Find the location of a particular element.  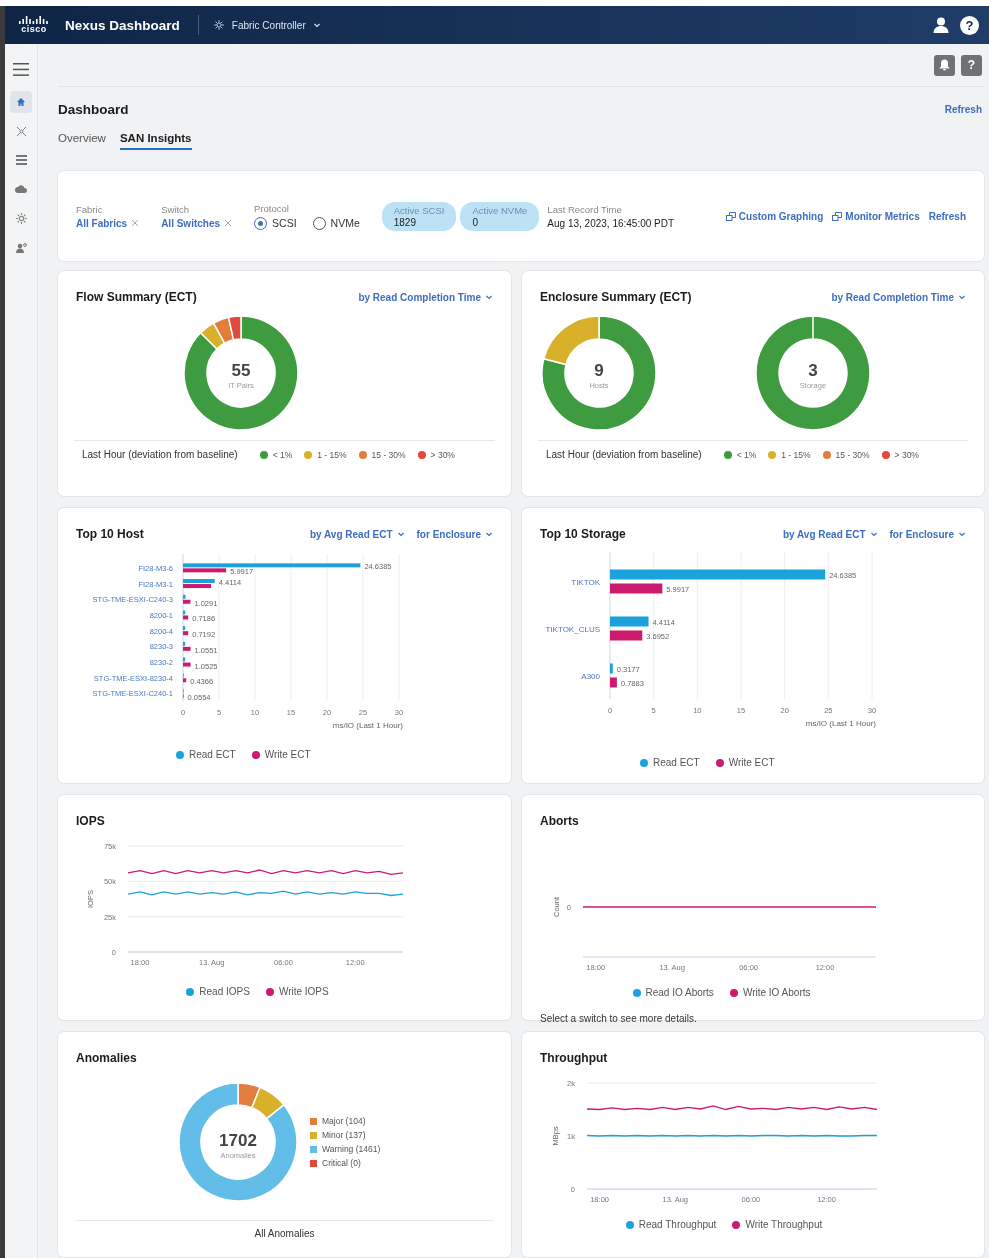

card-title: Aborts is located at coordinates (559, 821).